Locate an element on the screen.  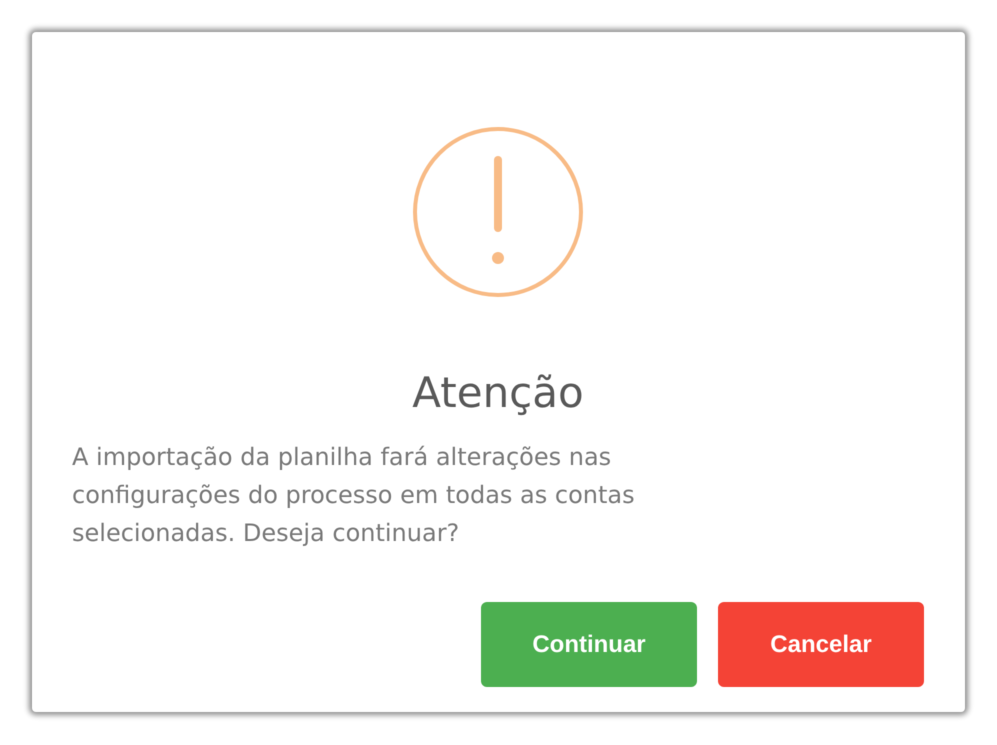
warning-icon is located at coordinates (498, 212).